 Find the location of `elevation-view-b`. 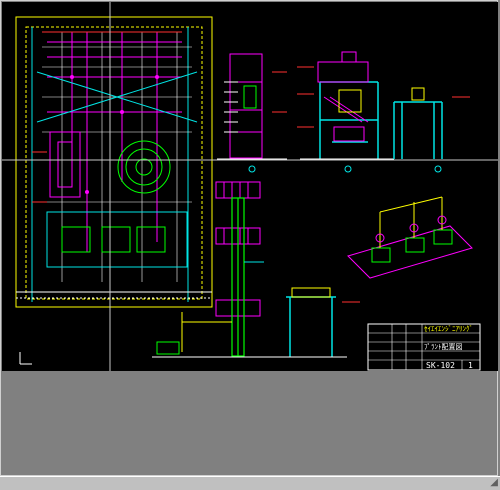

elevation-view-b is located at coordinates (345, 112).